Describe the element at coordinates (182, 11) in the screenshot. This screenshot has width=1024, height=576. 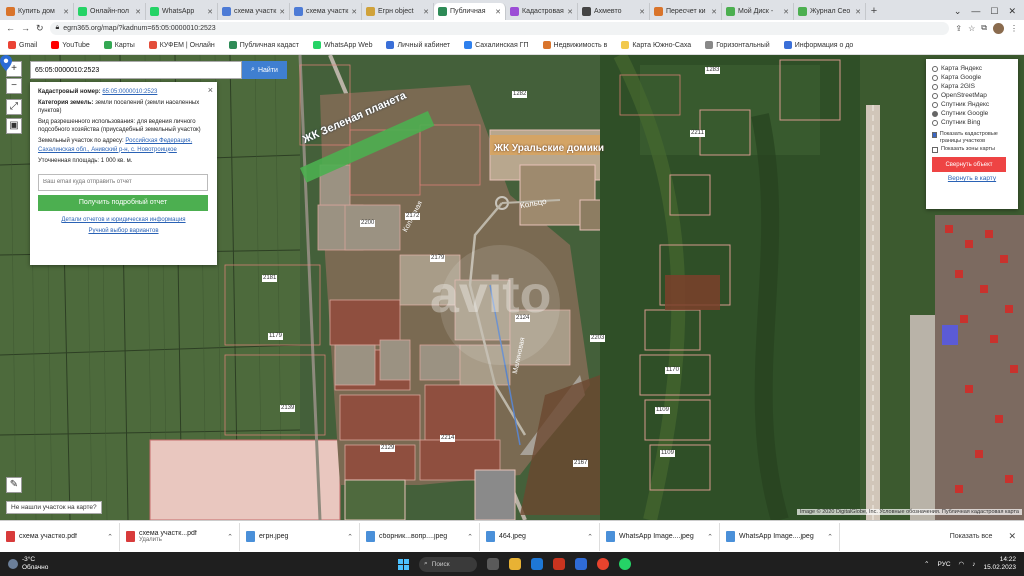
I see `tab-2: WhatsApp ✕` at that location.